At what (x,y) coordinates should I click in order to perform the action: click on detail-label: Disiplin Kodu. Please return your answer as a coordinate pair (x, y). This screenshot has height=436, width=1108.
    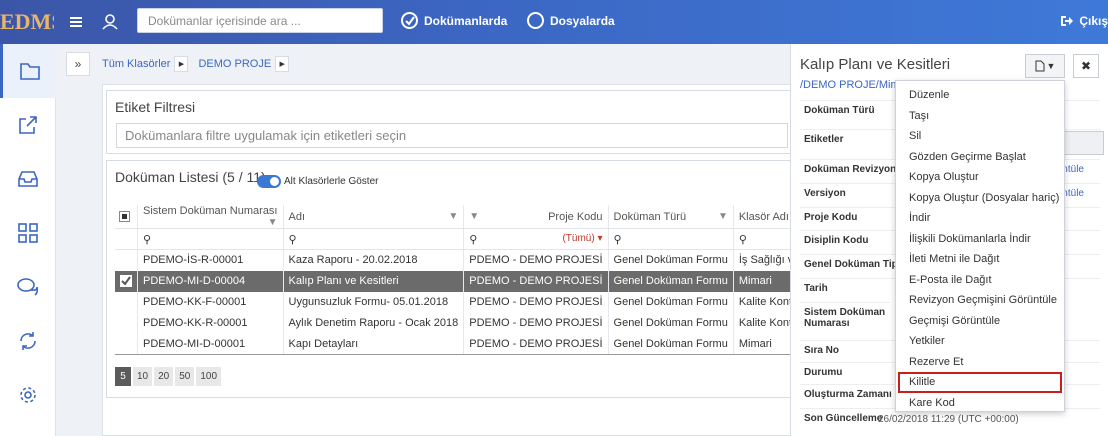
    Looking at the image, I should click on (836, 240).